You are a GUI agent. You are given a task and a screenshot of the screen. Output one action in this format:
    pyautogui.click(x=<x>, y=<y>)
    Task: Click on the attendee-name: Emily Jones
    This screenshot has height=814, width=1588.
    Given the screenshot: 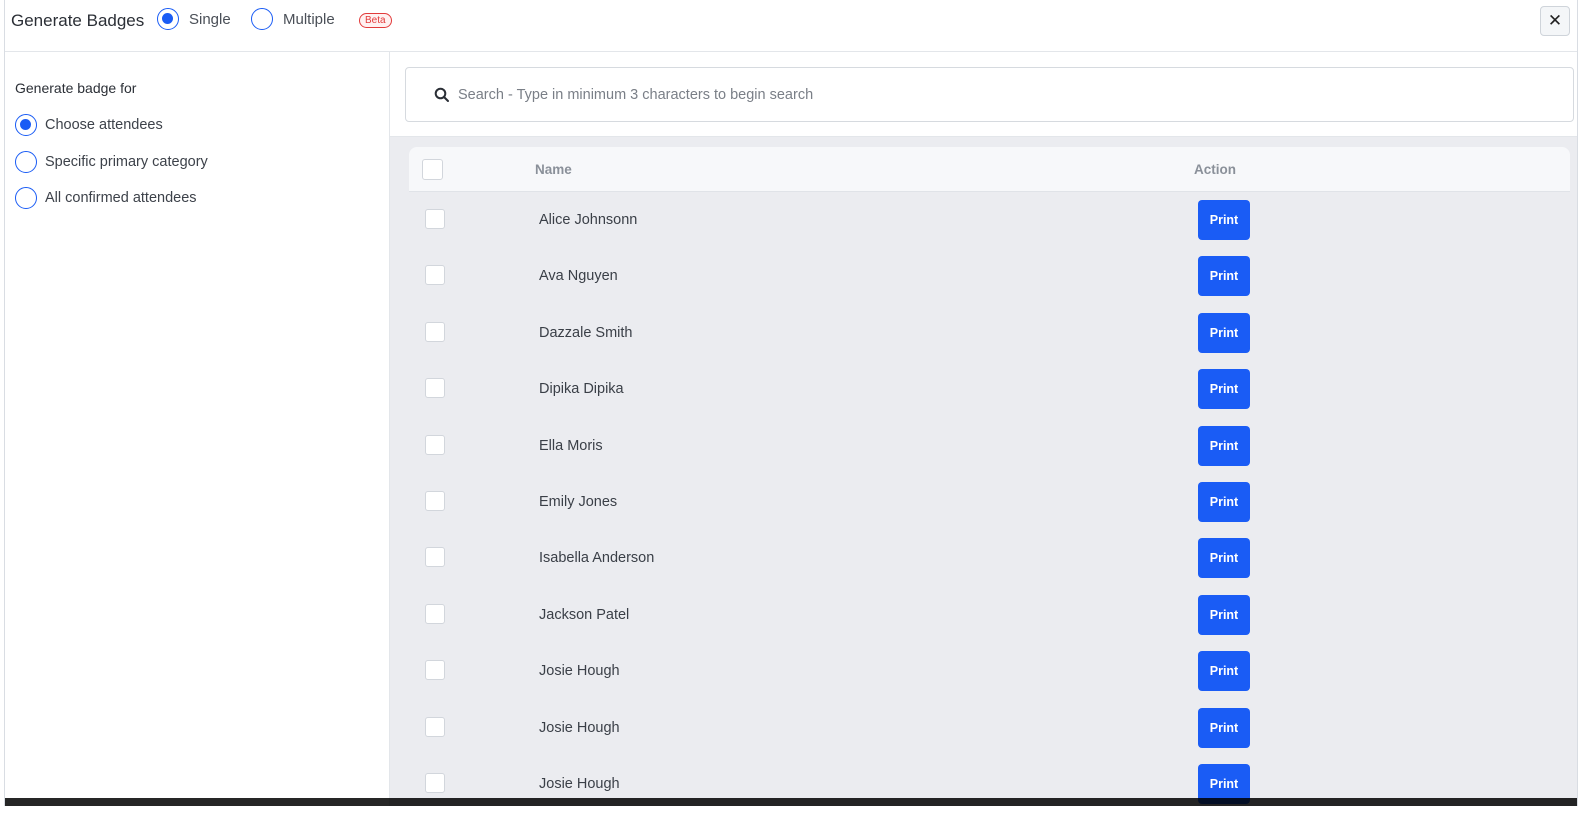 What is the action you would take?
    pyautogui.click(x=578, y=502)
    